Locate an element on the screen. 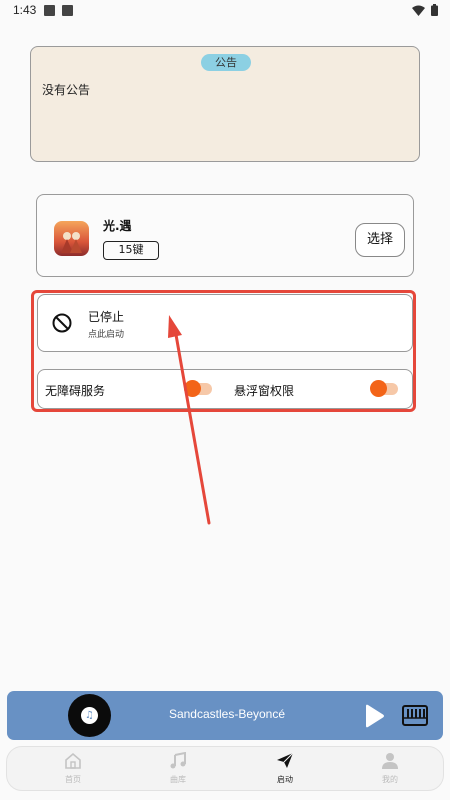 The image size is (450, 800). music-note-icon: ♫ is located at coordinates (89, 715).